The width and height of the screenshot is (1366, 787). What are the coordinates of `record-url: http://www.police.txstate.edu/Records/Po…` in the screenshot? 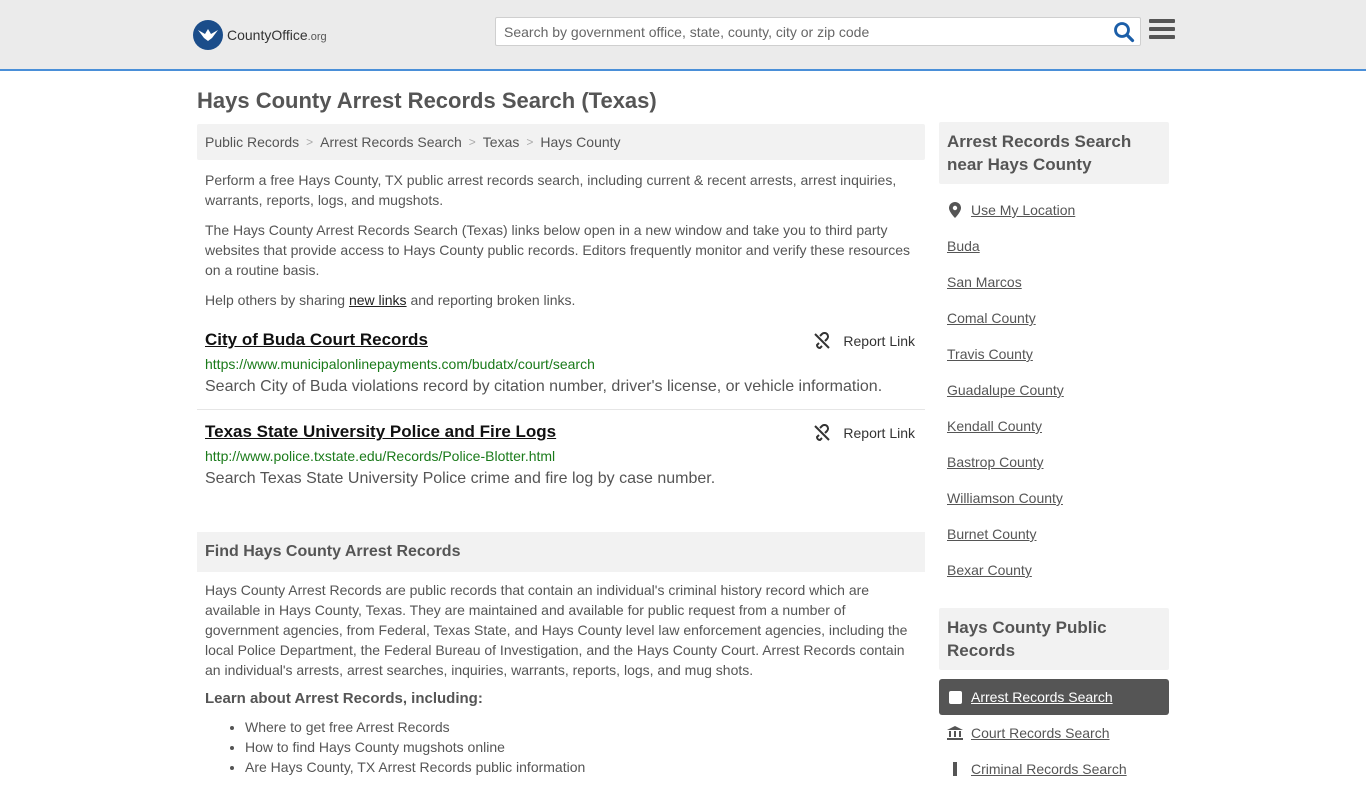 It's located at (380, 456).